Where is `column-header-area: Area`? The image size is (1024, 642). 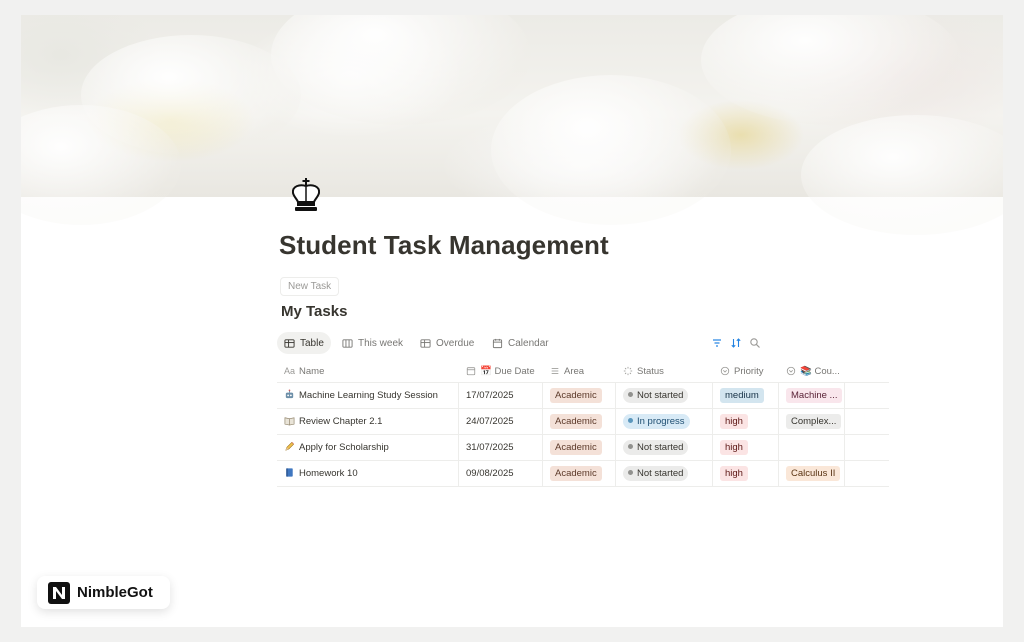
column-header-area: Area is located at coordinates (579, 371).